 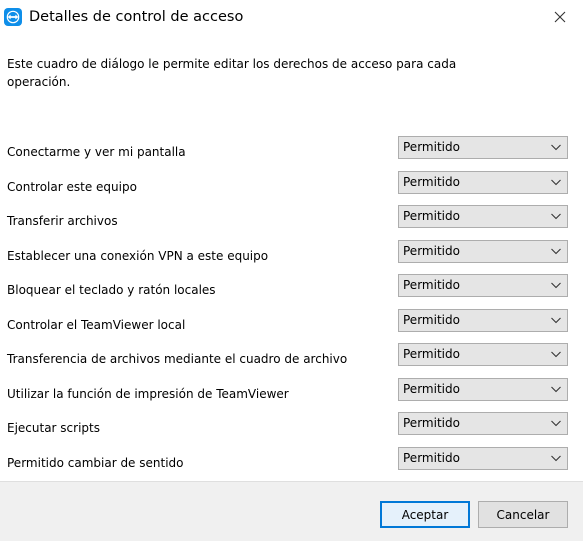 I want to click on title-bar: Detalles de control de acceso, so click(x=291, y=18).